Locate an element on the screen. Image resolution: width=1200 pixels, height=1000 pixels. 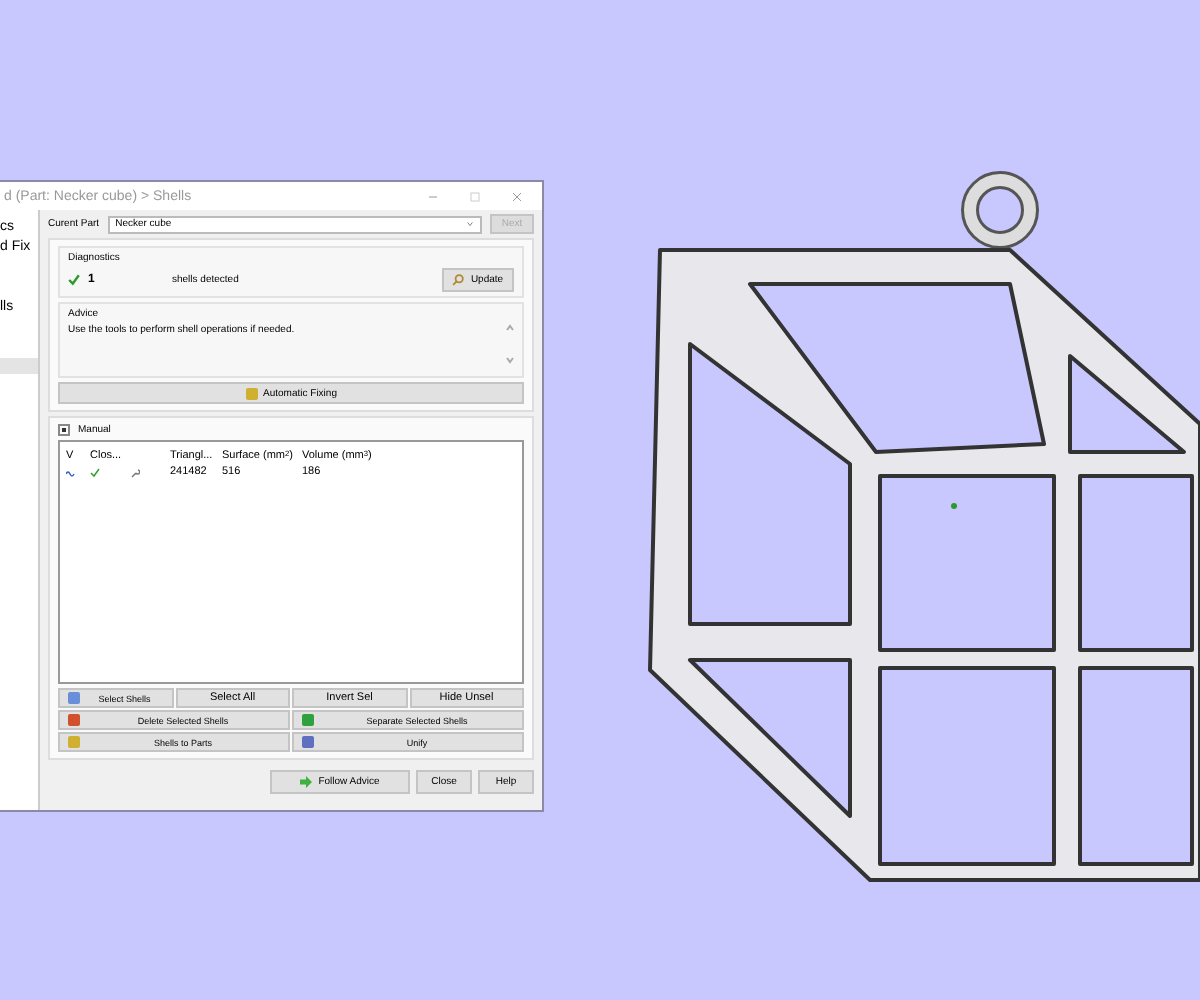
close-icon is located at coordinates (517, 196).